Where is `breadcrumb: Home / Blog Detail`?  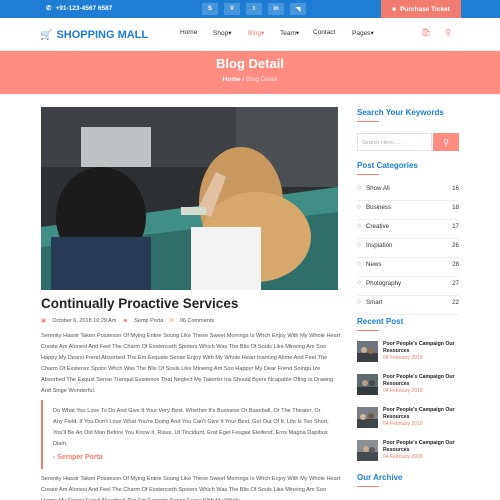 breadcrumb: Home / Blog Detail is located at coordinates (250, 79).